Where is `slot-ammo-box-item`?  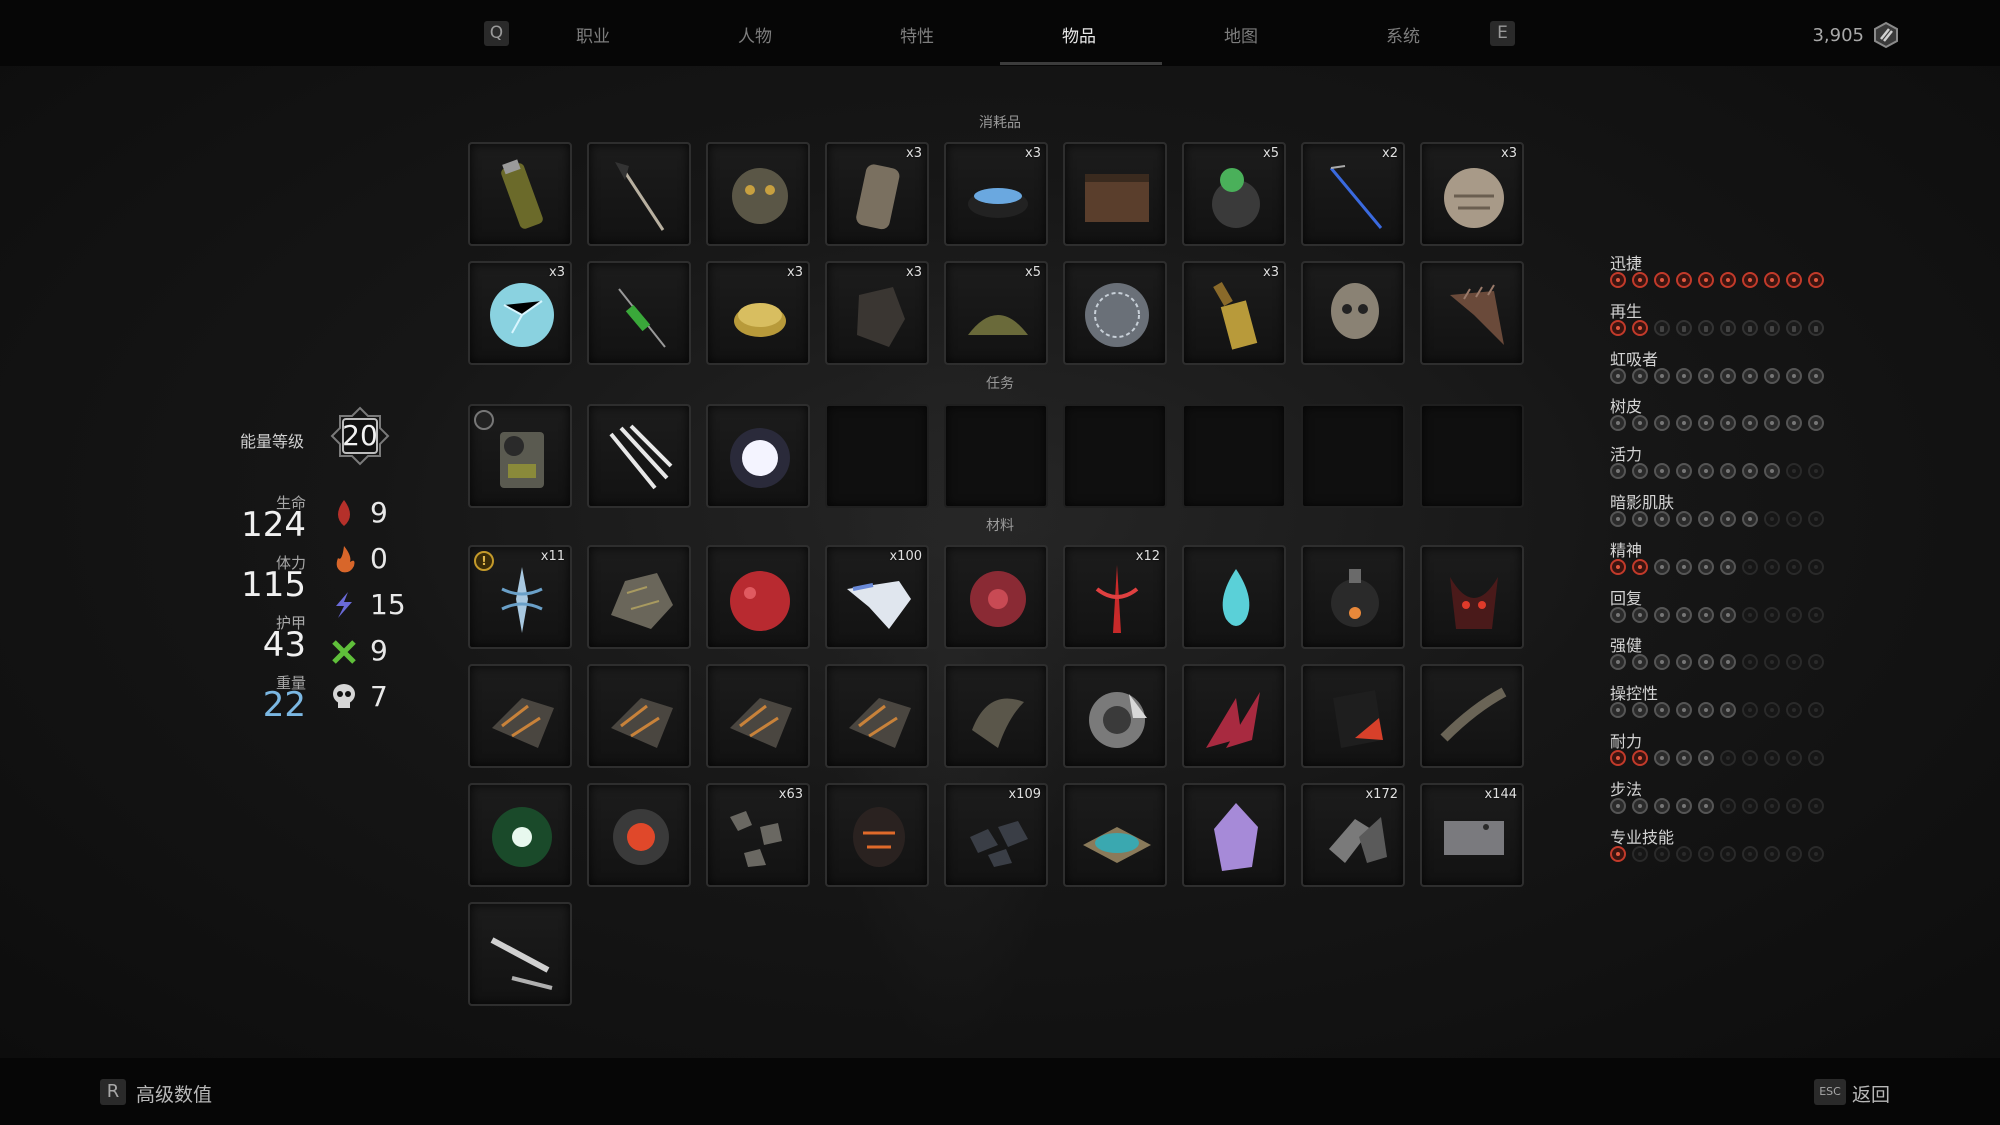
slot-ammo-box-item is located at coordinates (1115, 194).